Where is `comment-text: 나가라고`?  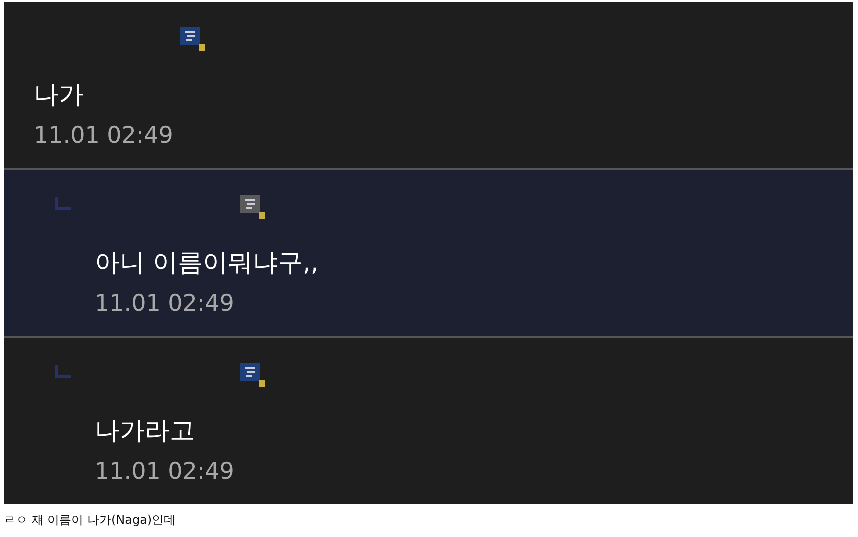 comment-text: 나가라고 is located at coordinates (145, 431).